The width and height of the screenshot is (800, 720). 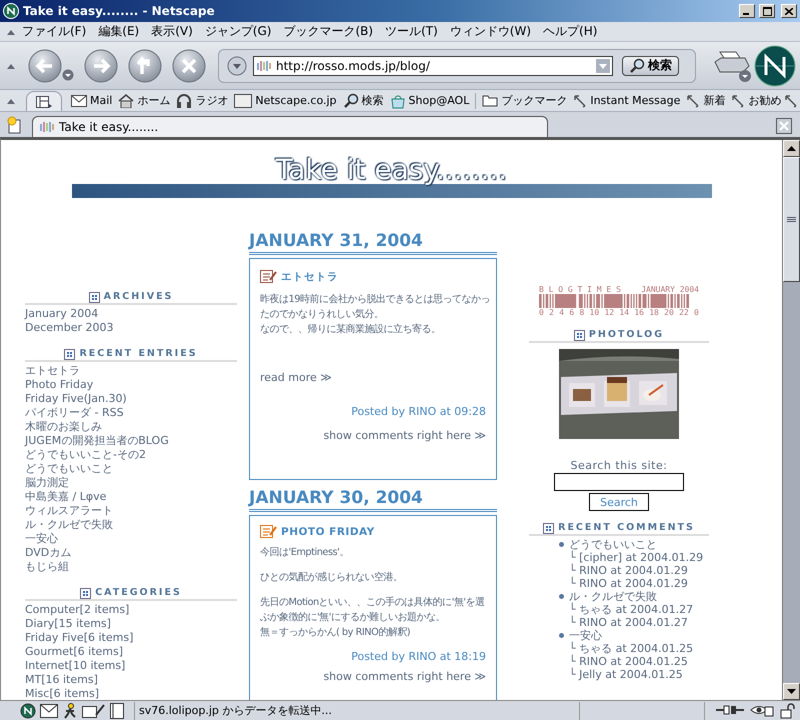 I want to click on menu-item: ジャンプ(G), so click(x=238, y=31).